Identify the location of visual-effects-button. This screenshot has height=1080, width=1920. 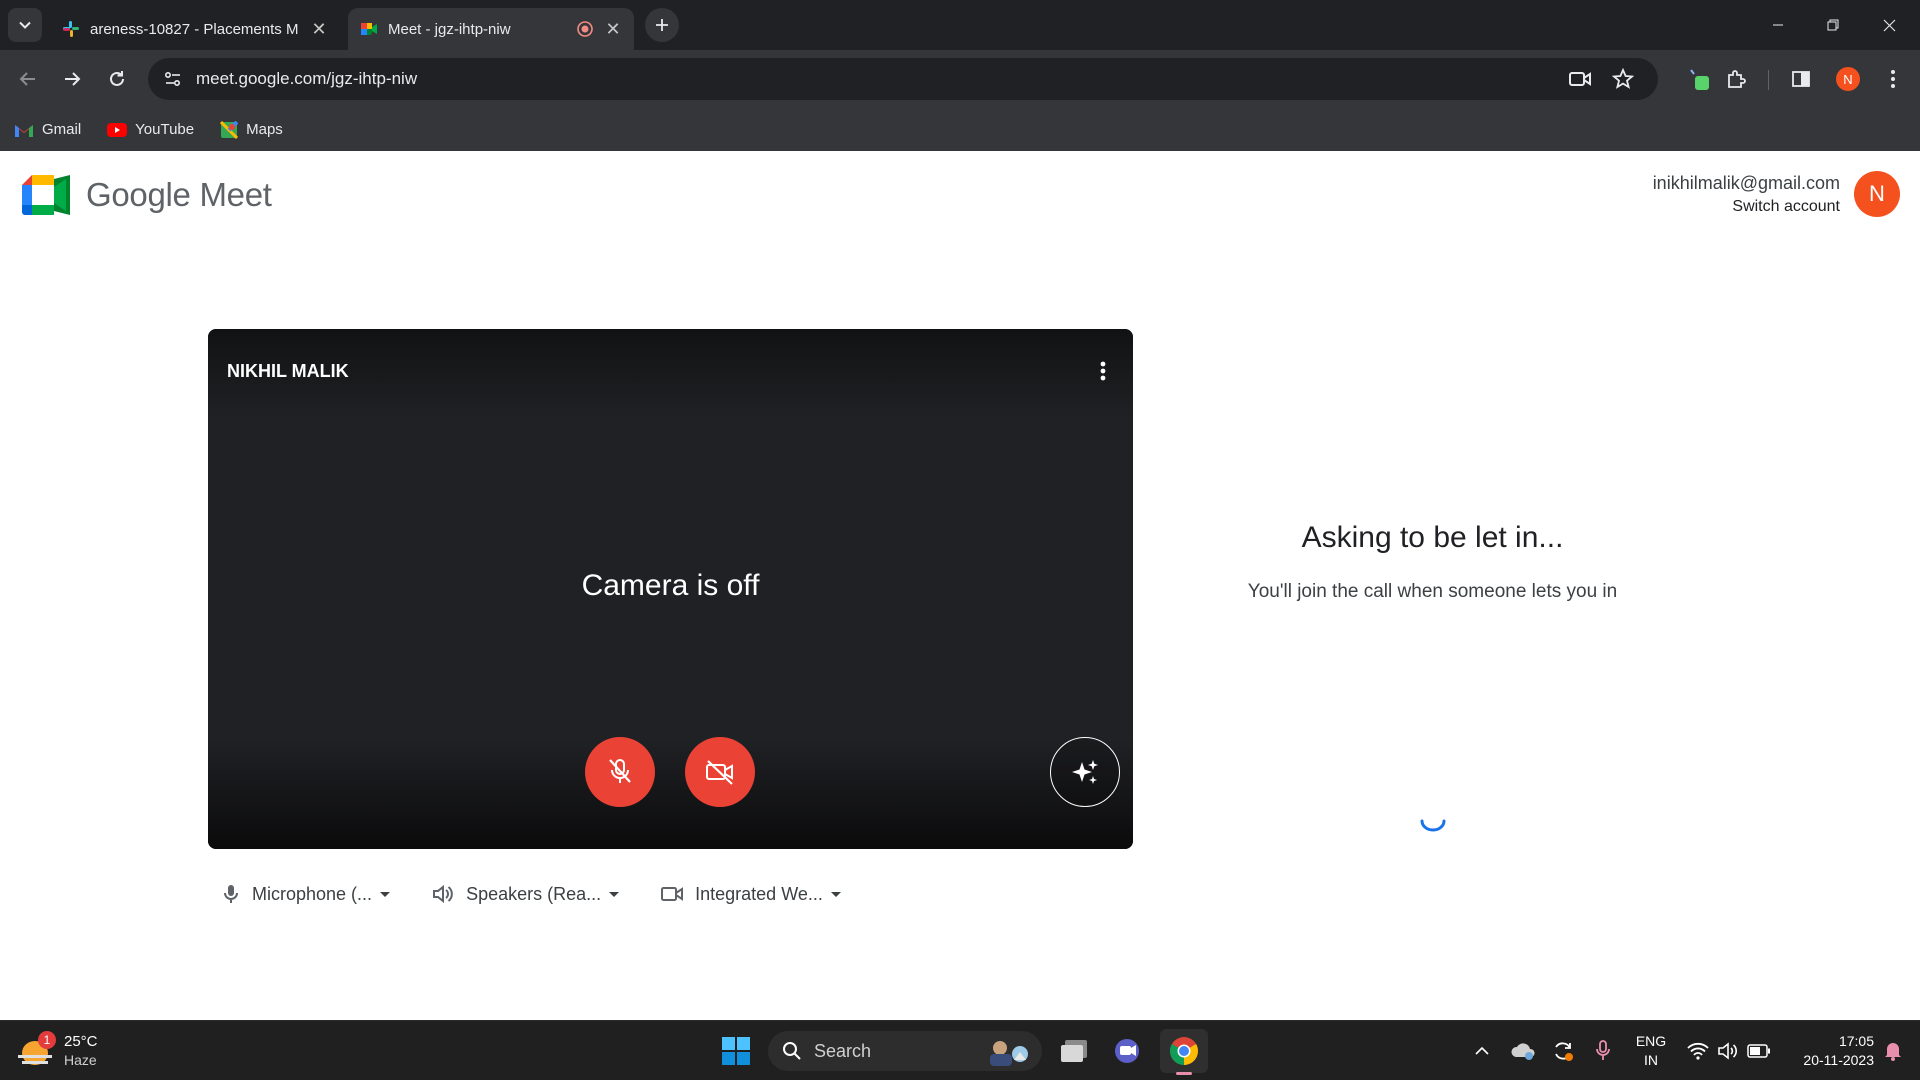
(1085, 772).